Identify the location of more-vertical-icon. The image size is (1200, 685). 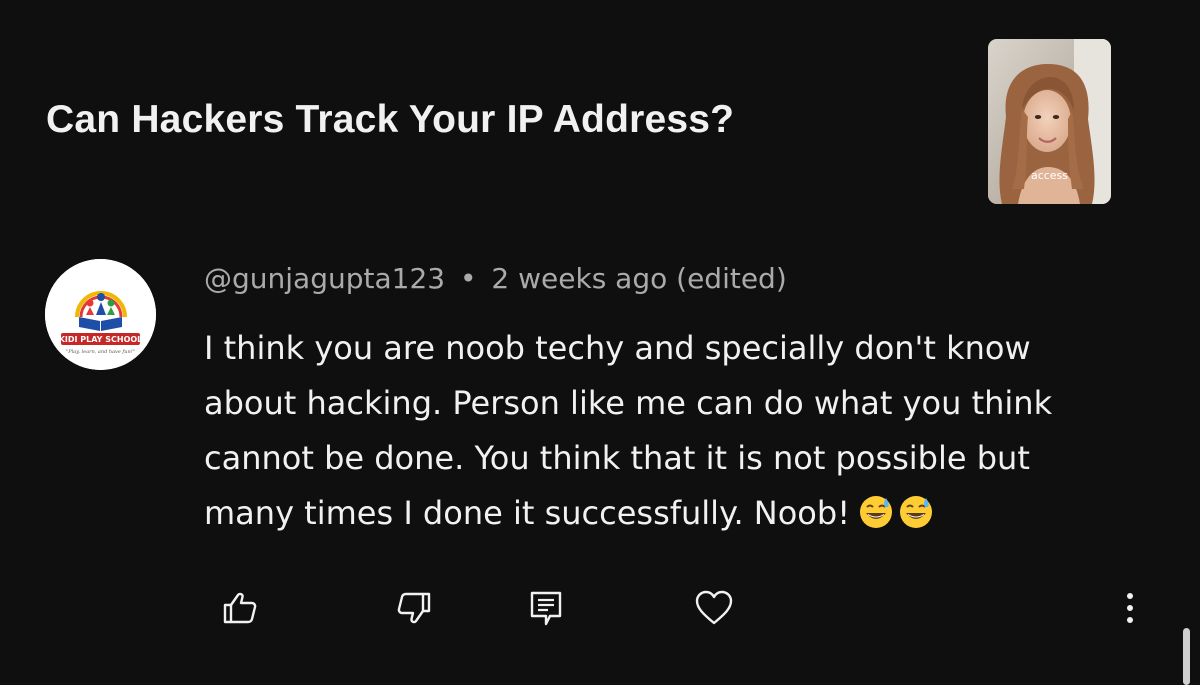
(1130, 608).